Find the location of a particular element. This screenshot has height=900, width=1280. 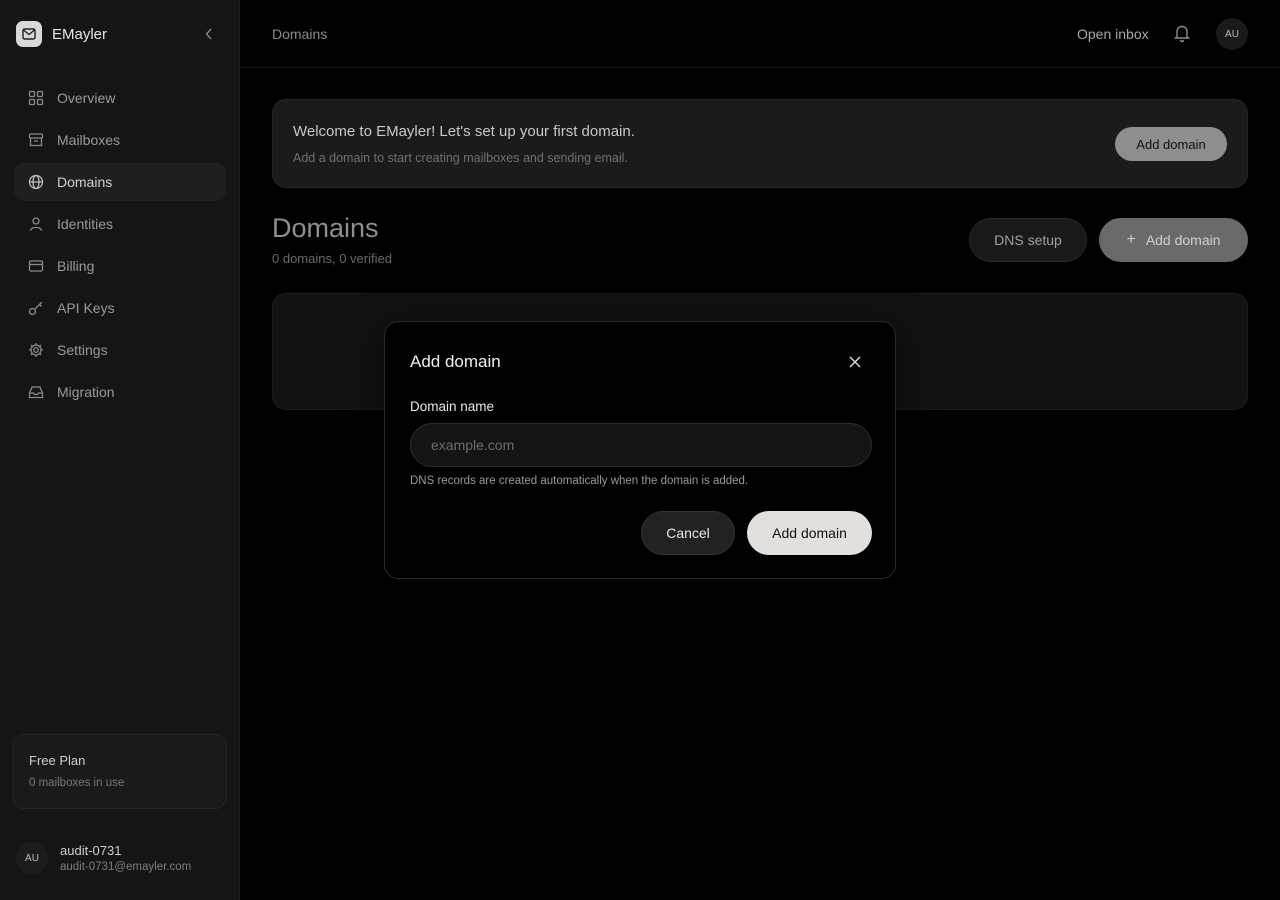

sidebar-item-identities: Identities is located at coordinates (120, 224).